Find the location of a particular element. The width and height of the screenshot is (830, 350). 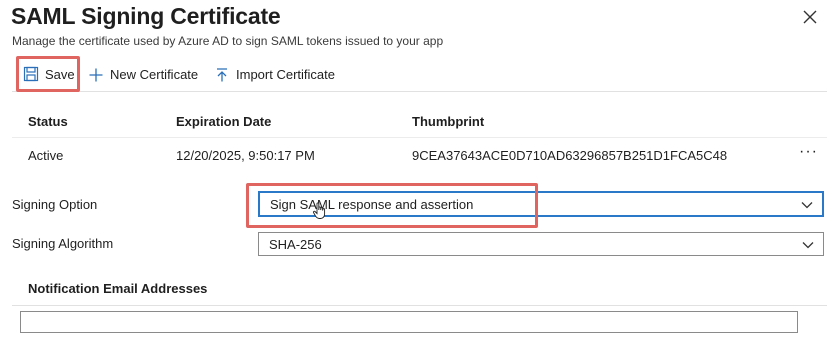

new-certificate-button: New Certificate is located at coordinates (143, 74).